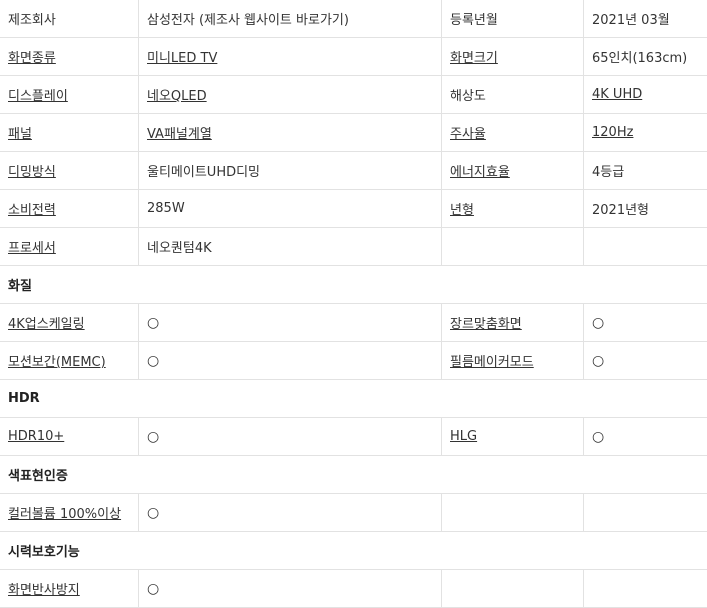 The height and width of the screenshot is (608, 707). Describe the element at coordinates (203, 172) in the screenshot. I see `spec-value-text: 울티메이트UHD디밍` at that location.